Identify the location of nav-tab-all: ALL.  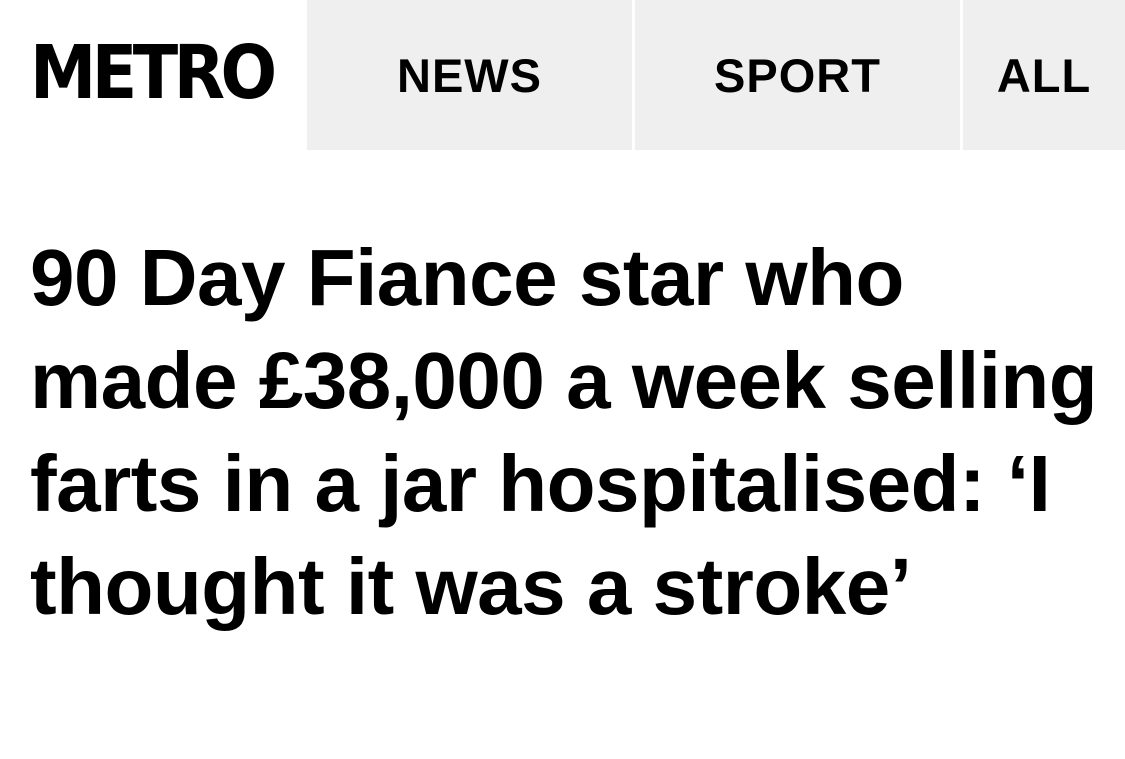
(1044, 75).